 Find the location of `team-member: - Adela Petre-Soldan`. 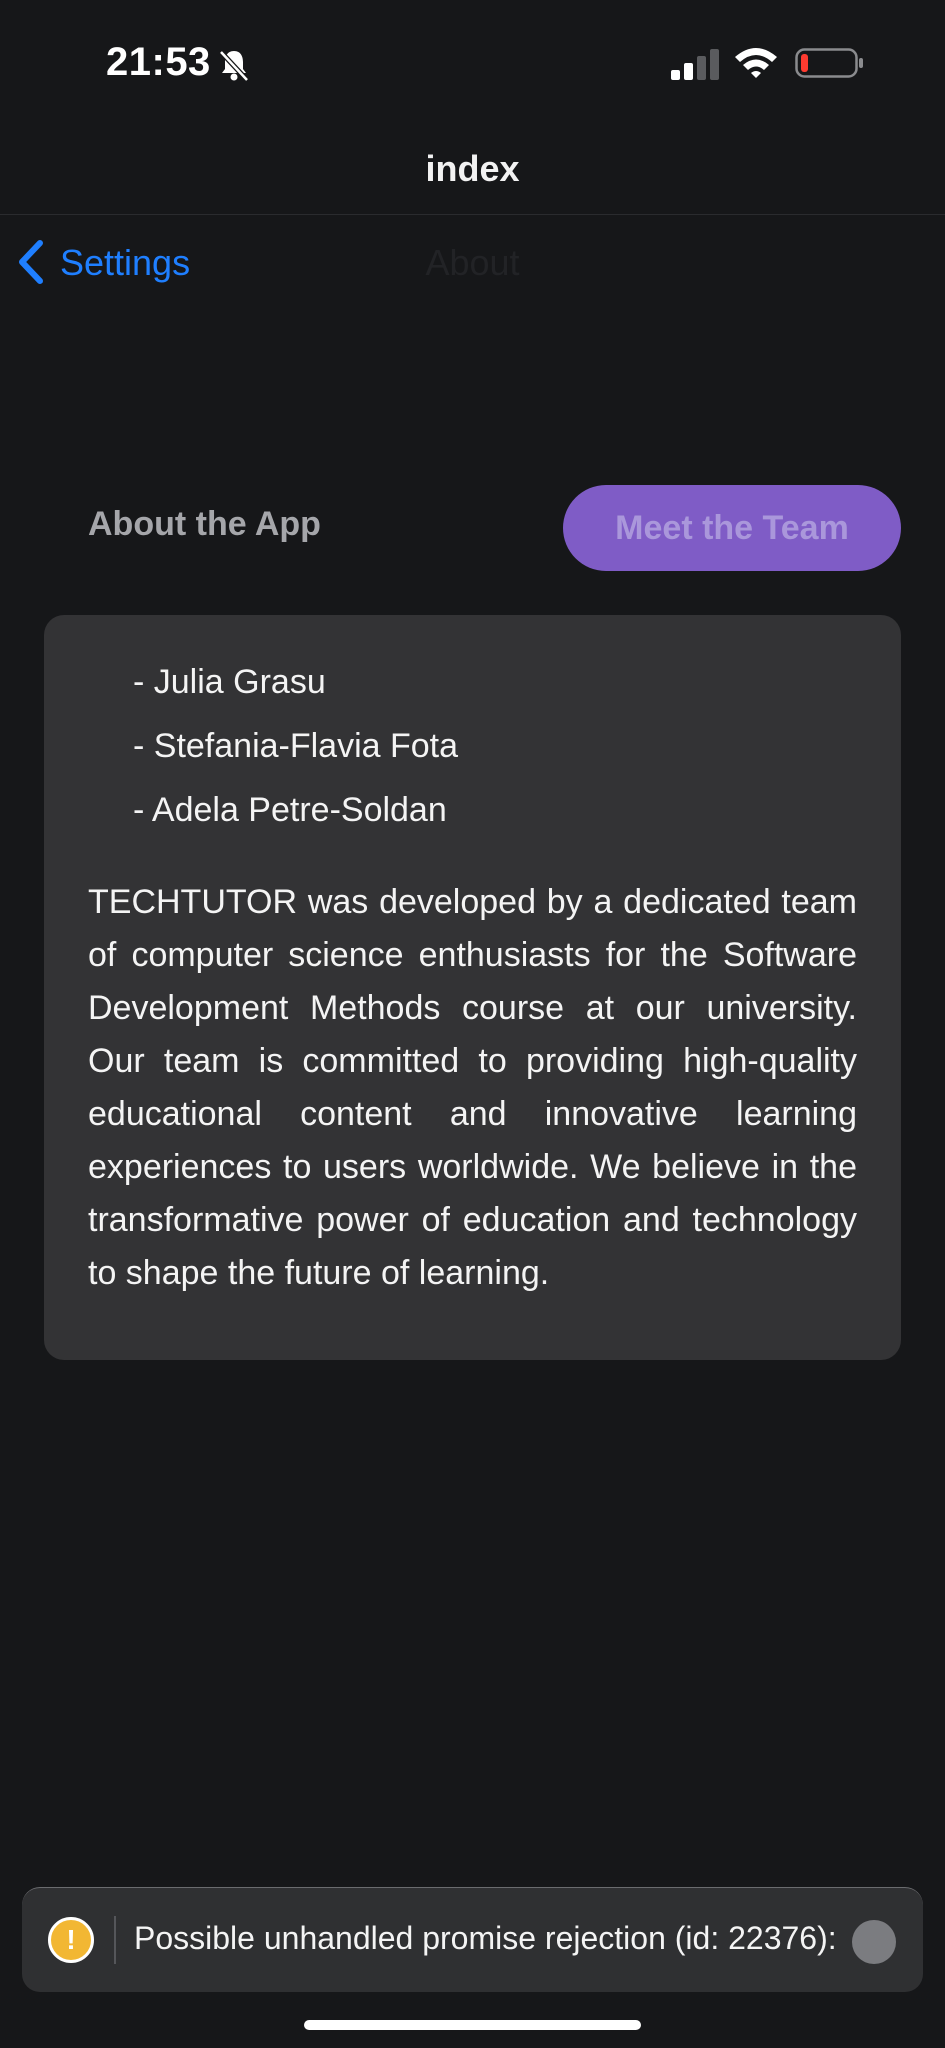

team-member: - Adela Petre-Soldan is located at coordinates (290, 810).